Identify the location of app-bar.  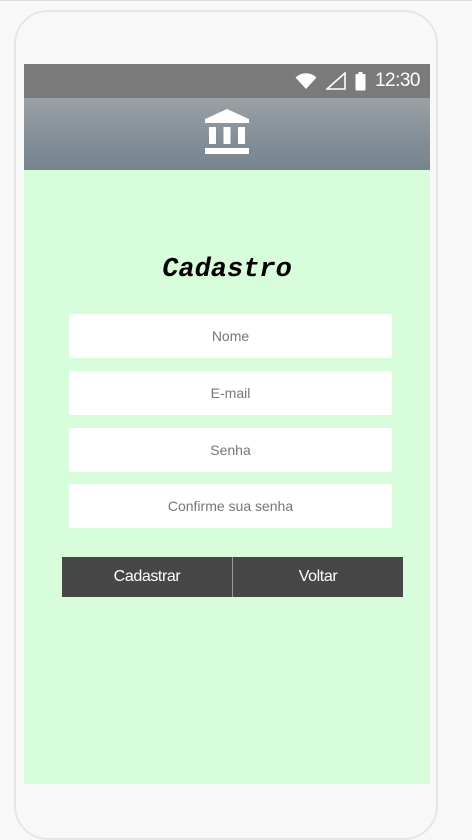
(227, 134).